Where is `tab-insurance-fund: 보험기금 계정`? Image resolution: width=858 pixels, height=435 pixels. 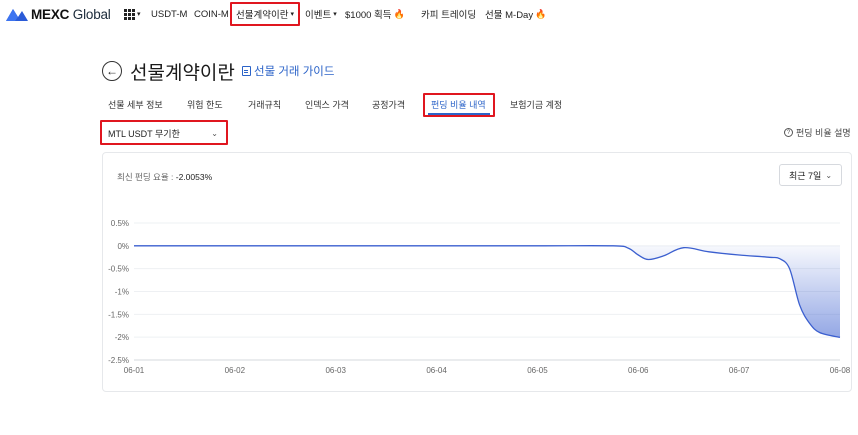
tab-insurance-fund: 보험기금 계정 is located at coordinates (536, 104).